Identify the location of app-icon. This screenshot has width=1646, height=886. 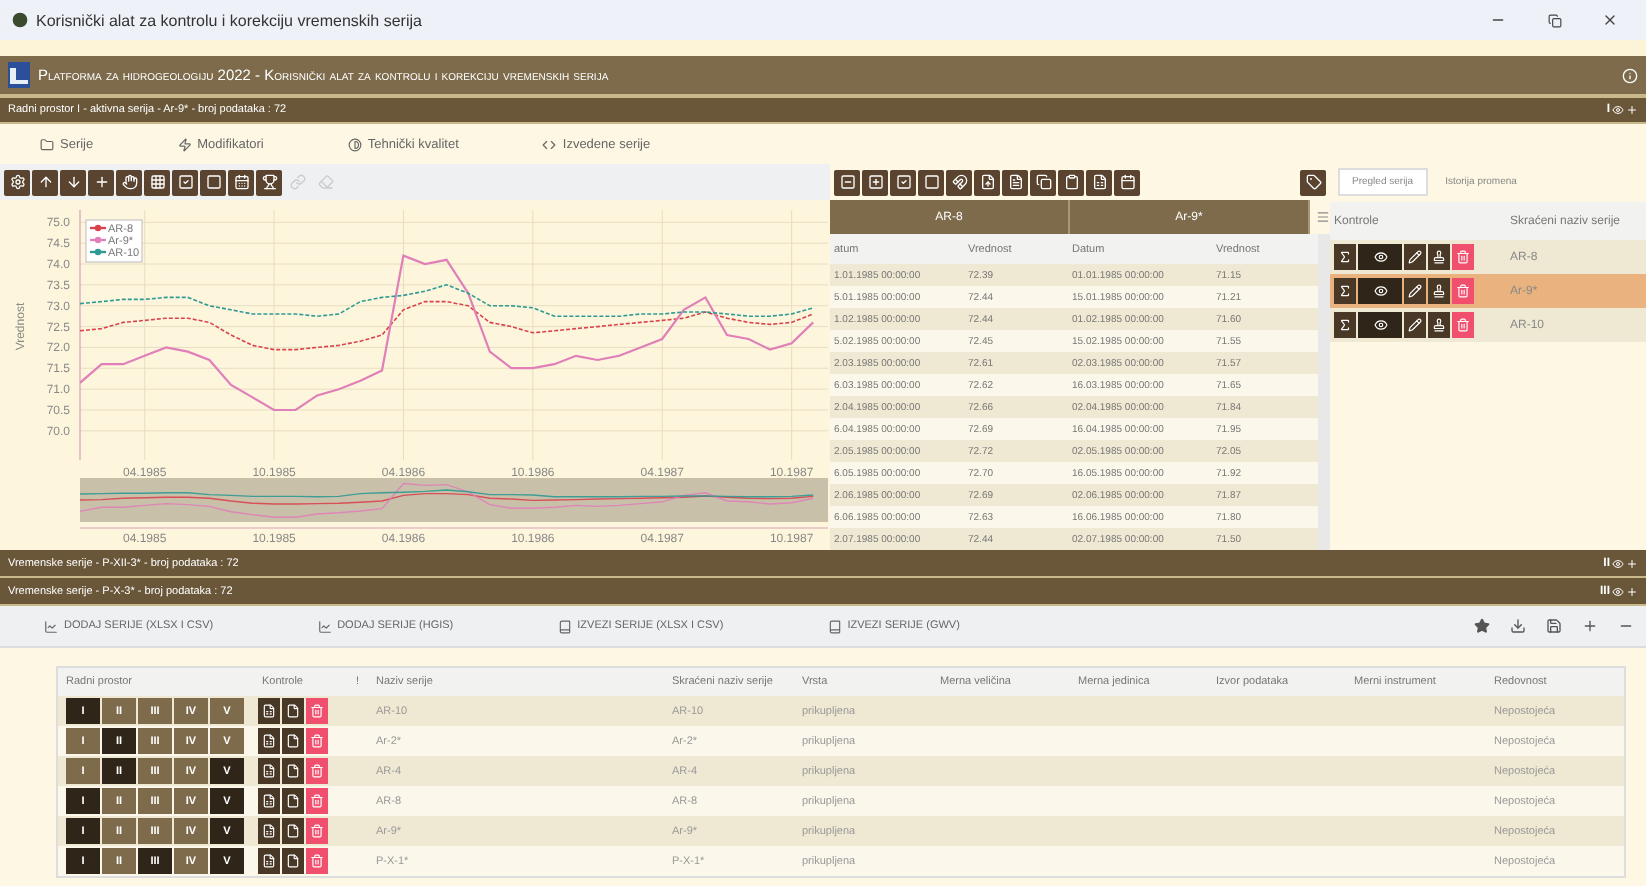
(20, 20).